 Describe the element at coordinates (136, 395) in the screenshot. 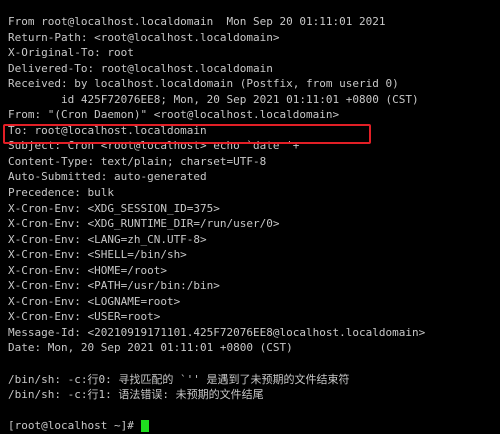

I see `error-line: /bin/sh: -c:行1: 语法错误: 未预期的文件结尾` at that location.